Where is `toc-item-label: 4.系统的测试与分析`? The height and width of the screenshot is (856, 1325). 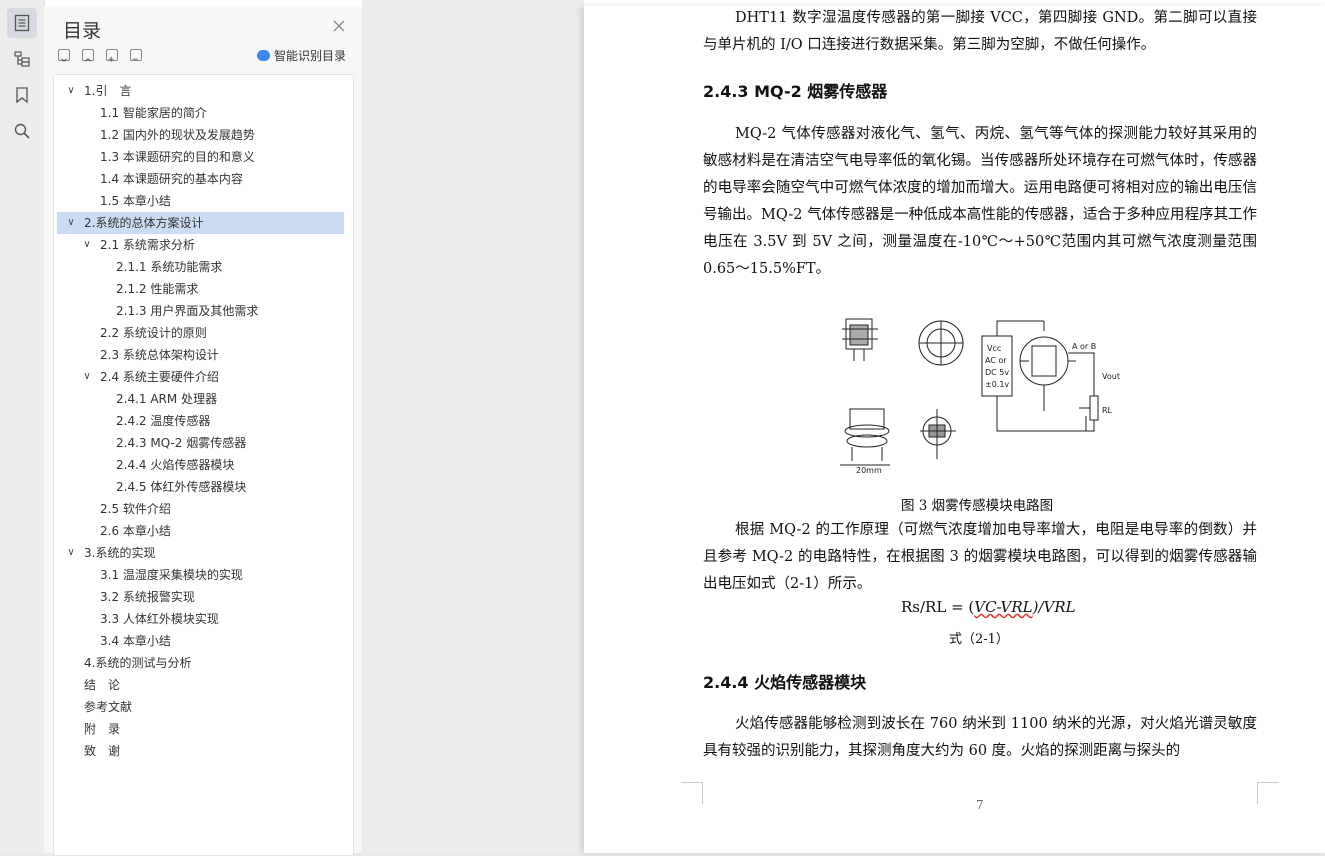
toc-item-label: 4.系统的测试与分析 is located at coordinates (138, 663).